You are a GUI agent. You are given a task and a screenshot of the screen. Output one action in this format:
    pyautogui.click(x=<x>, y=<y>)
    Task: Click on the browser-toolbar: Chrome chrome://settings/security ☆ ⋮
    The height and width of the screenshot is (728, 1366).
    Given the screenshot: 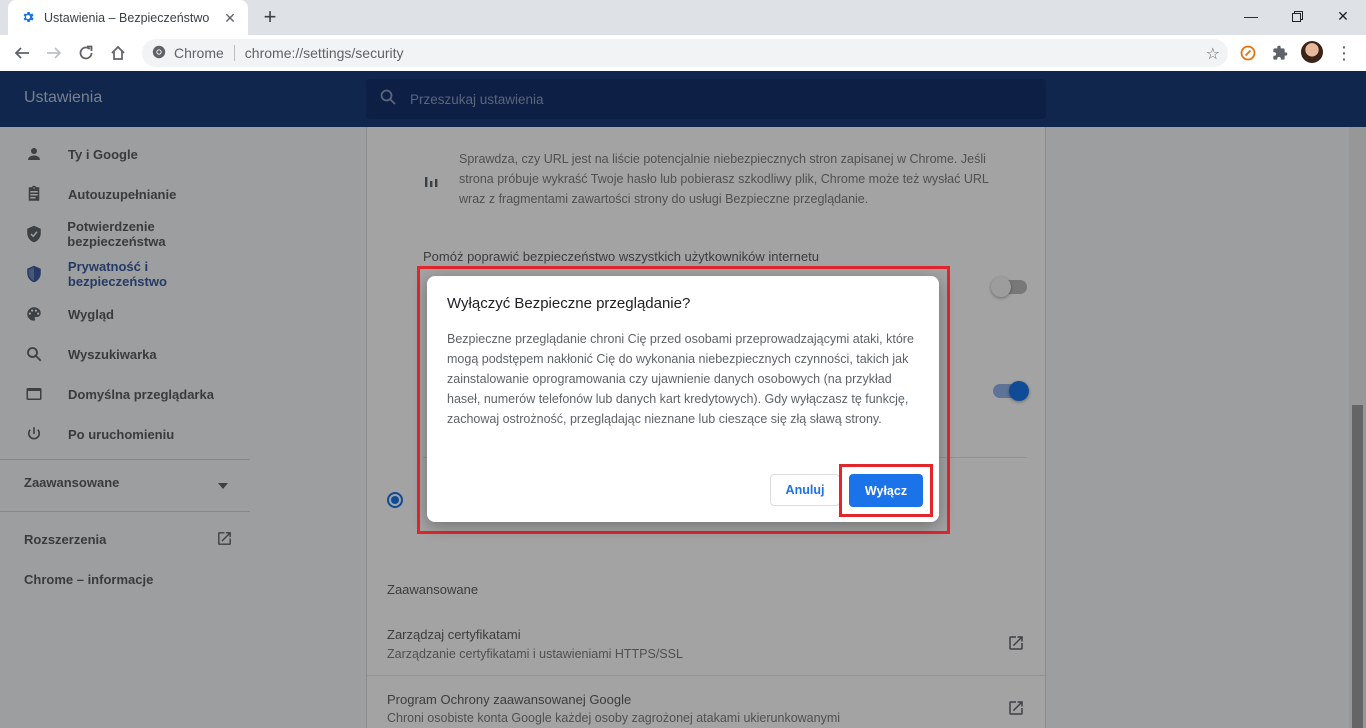 What is the action you would take?
    pyautogui.click(x=683, y=53)
    